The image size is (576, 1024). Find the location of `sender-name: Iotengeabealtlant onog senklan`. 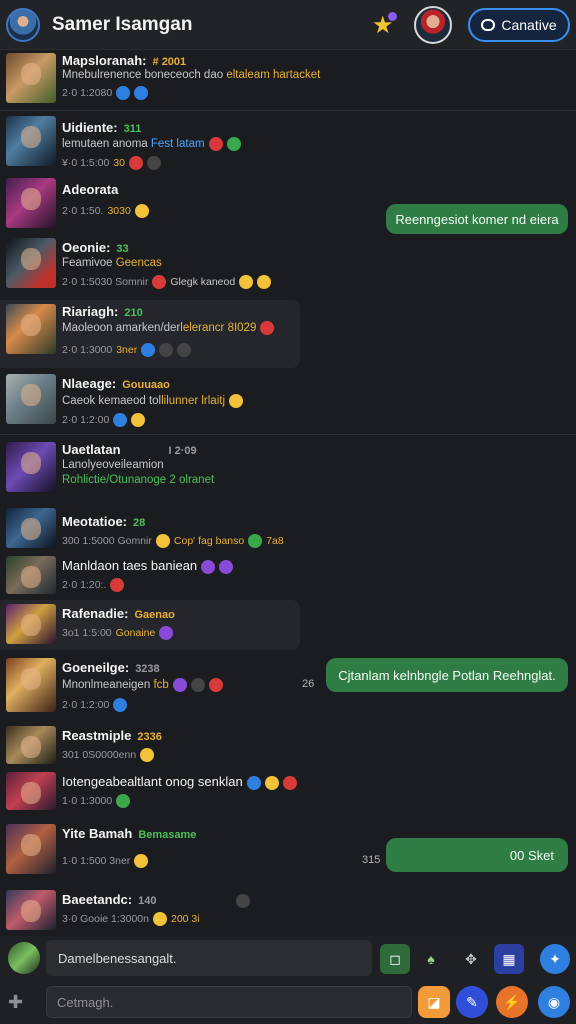

sender-name: Iotengeabealtlant onog senklan is located at coordinates (179, 782).